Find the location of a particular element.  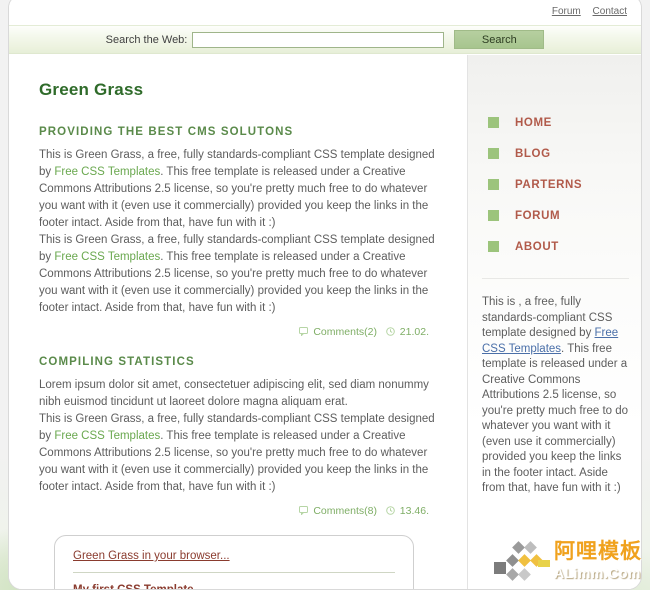

sidebar-item-label: PARTERNS is located at coordinates (549, 184).